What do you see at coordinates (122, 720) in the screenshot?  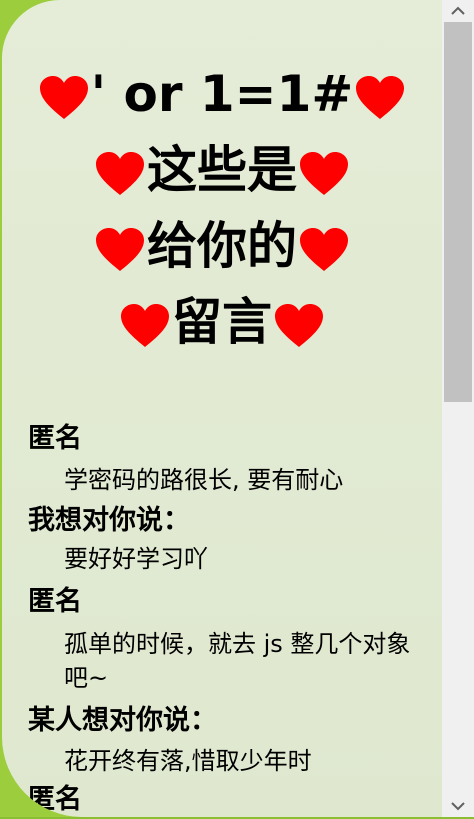 I see `message-author: 某人想对你说：` at bounding box center [122, 720].